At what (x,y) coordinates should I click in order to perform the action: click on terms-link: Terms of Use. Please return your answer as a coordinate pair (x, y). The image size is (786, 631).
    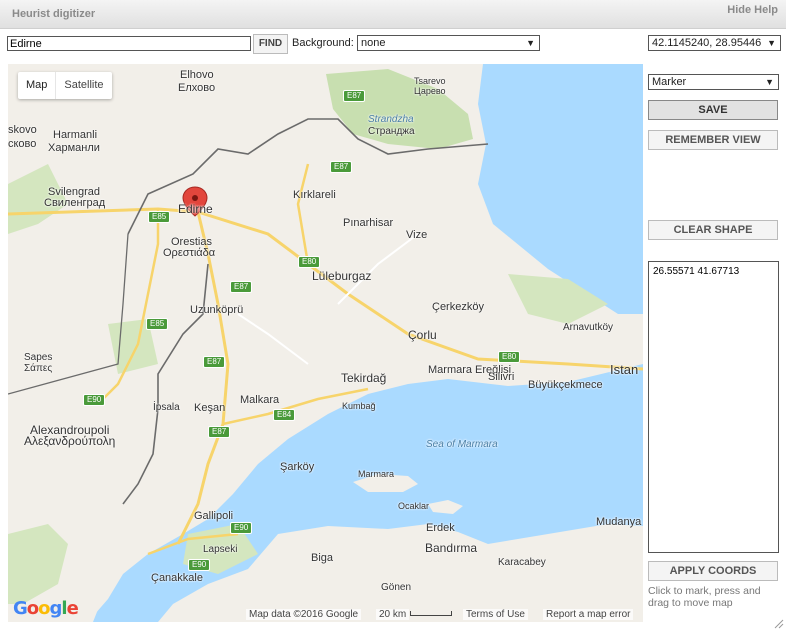
    Looking at the image, I should click on (495, 614).